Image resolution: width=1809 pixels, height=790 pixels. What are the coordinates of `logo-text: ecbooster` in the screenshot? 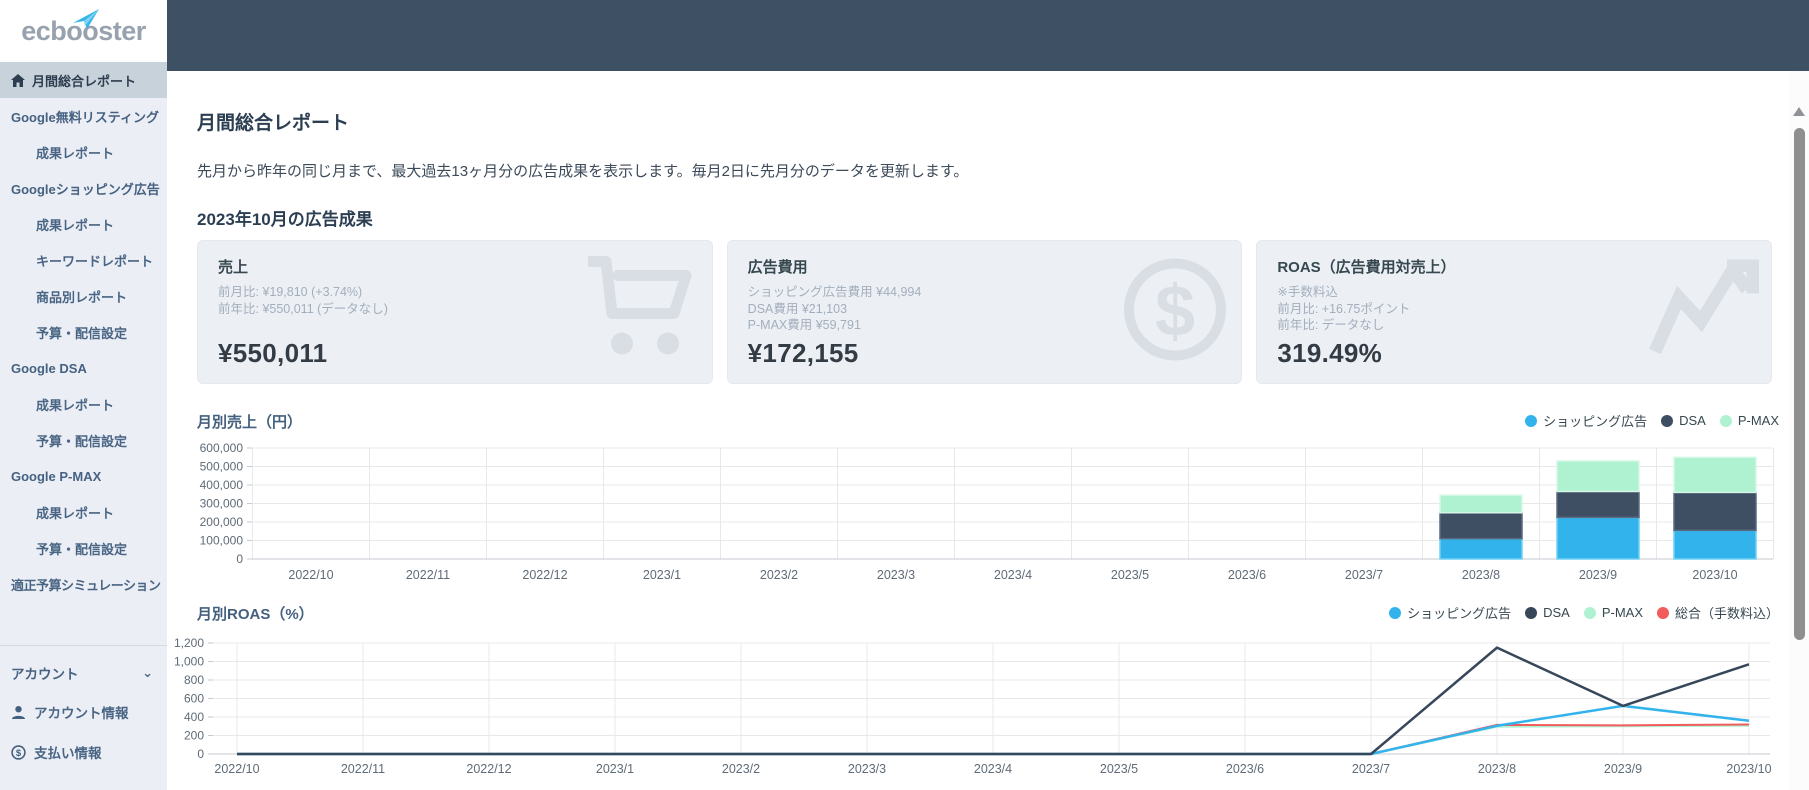 It's located at (83, 27).